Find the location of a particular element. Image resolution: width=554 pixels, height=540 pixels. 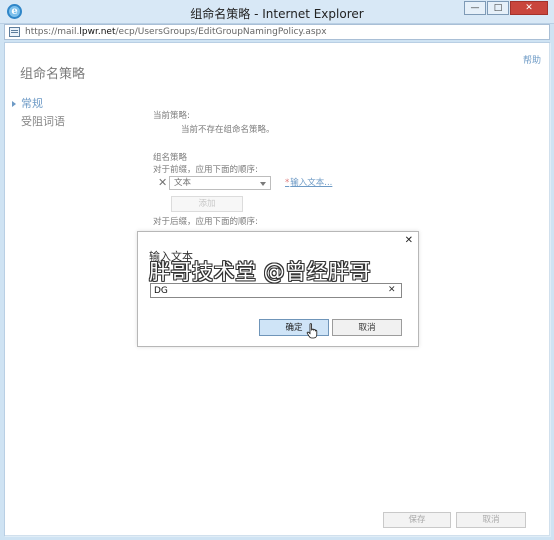

enter-text-dialog: ✕ 输入文本 ✕ 确定 取消 is located at coordinates (278, 289).